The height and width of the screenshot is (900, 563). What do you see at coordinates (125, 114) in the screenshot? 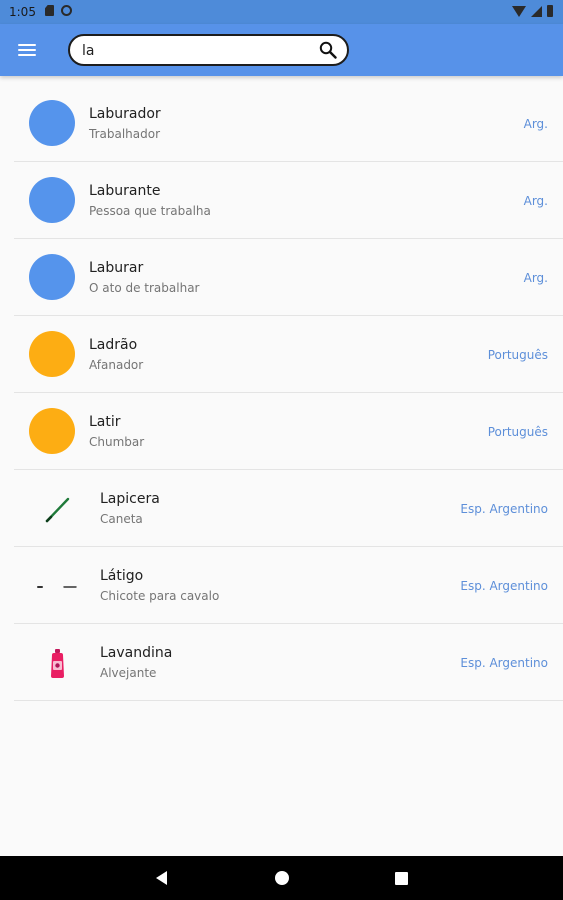
I see `item-title: Laburador` at bounding box center [125, 114].